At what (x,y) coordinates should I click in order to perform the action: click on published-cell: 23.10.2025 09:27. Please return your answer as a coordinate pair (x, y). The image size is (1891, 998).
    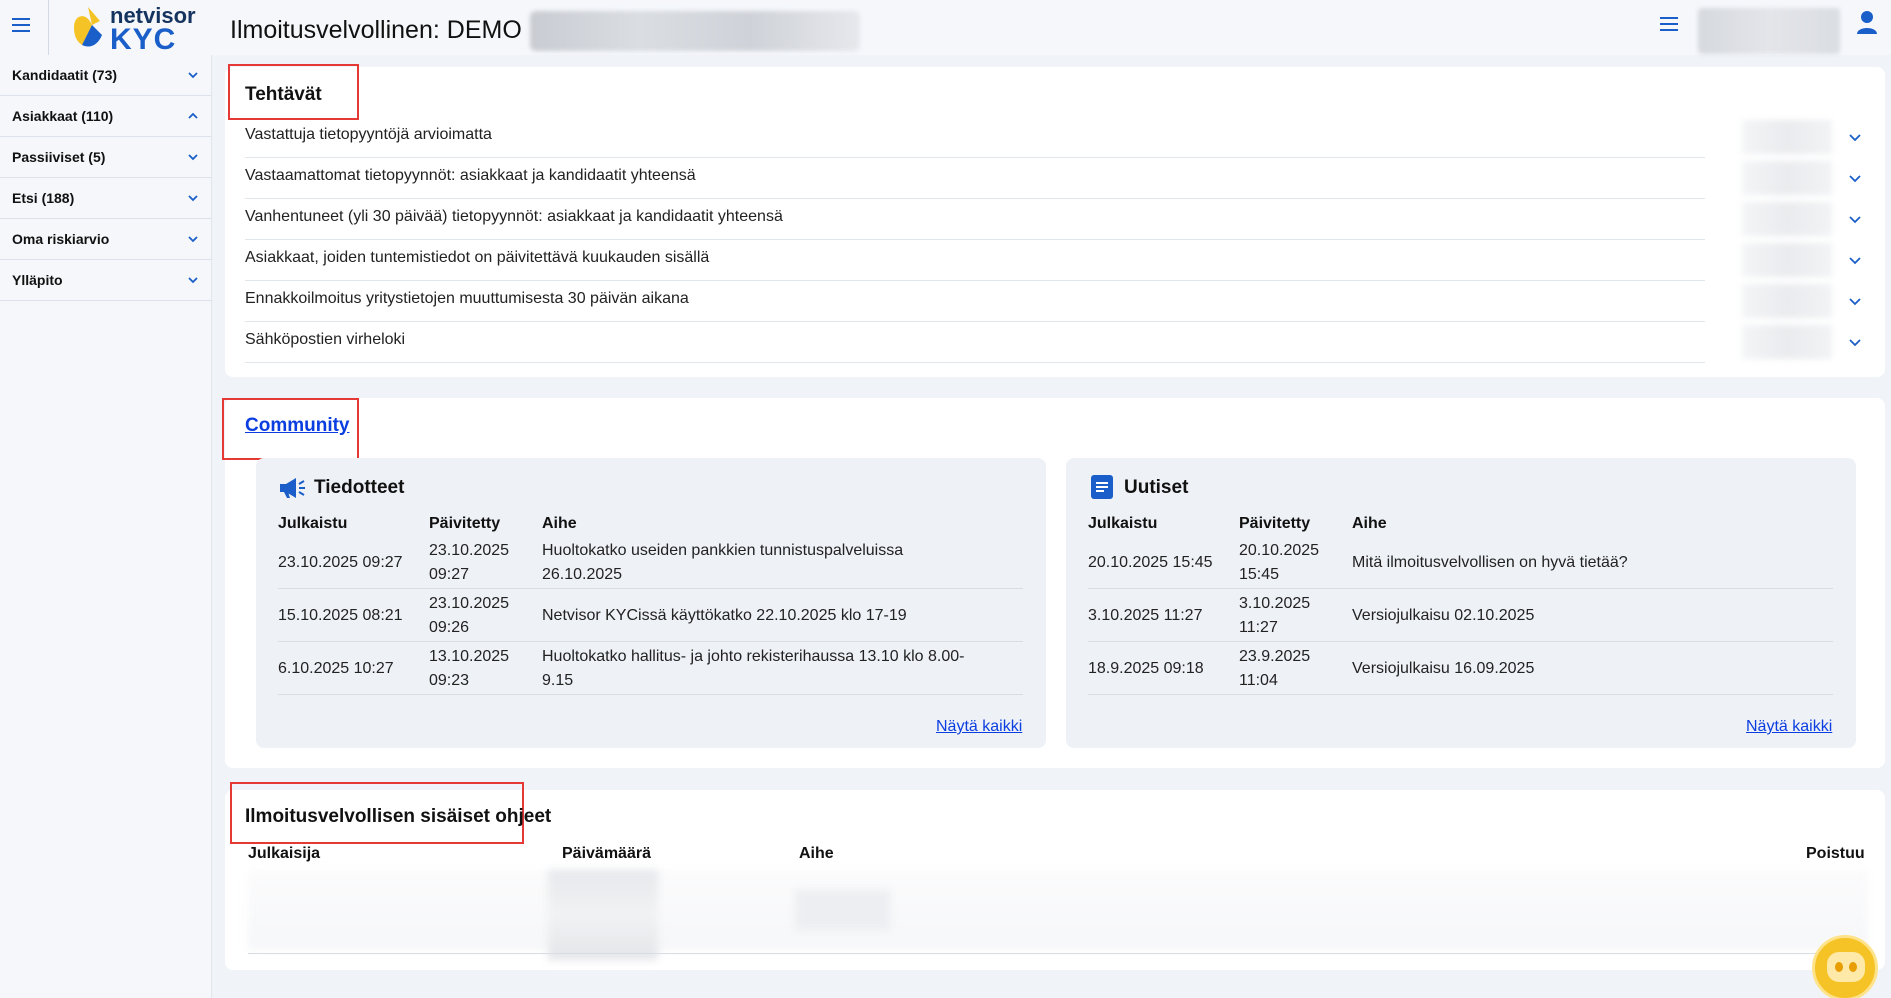
    Looking at the image, I should click on (340, 562).